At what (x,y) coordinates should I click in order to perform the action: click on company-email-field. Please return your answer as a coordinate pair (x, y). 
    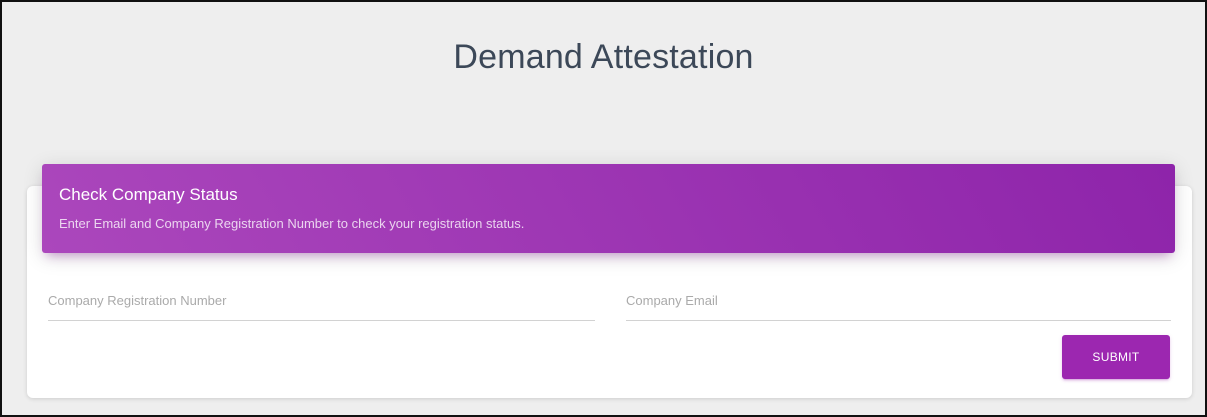
    Looking at the image, I should click on (898, 303).